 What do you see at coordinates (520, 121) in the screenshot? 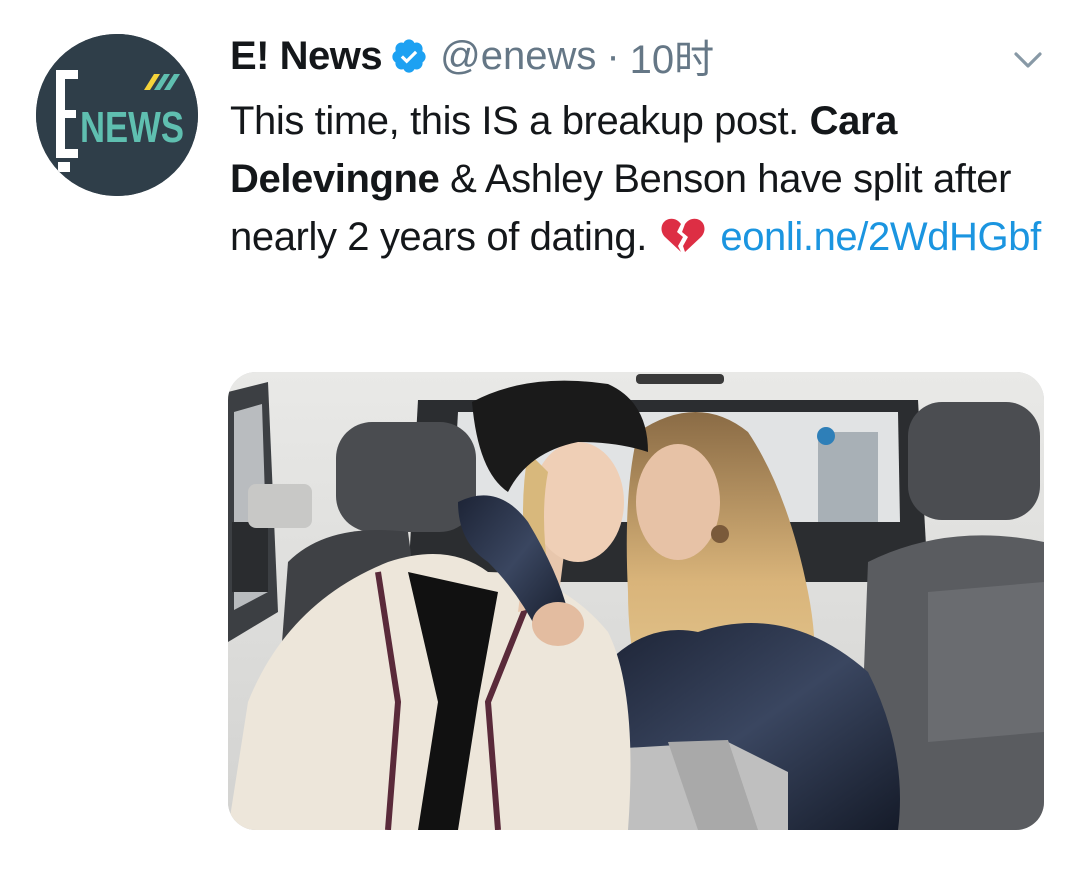
I see `tweet-text-intro: This time, this IS a breakup post.` at bounding box center [520, 121].